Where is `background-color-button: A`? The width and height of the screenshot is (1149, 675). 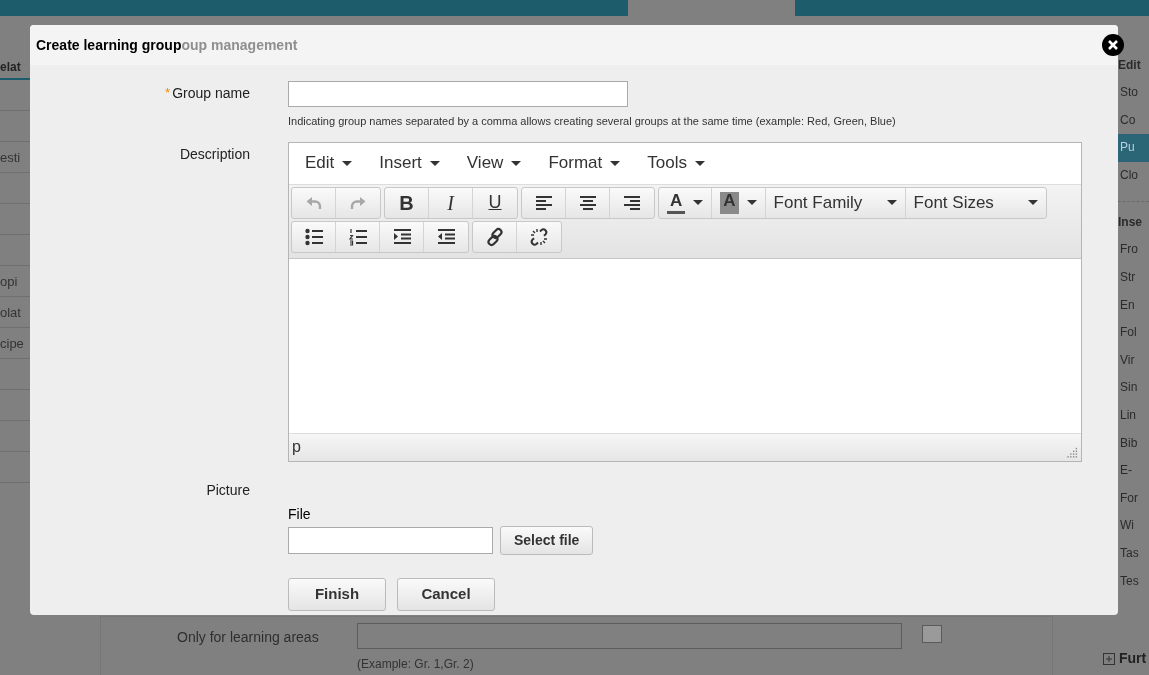 background-color-button: A is located at coordinates (739, 202).